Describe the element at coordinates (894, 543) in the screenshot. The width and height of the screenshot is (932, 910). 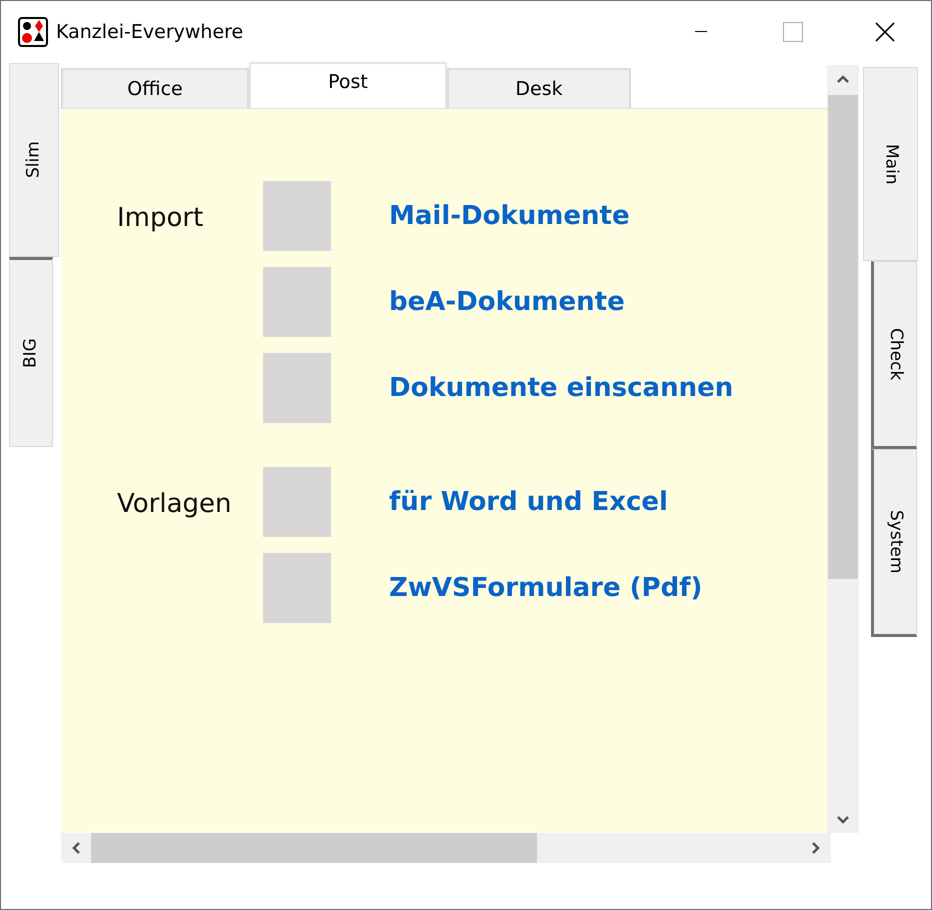
I see `side-tab: System` at that location.